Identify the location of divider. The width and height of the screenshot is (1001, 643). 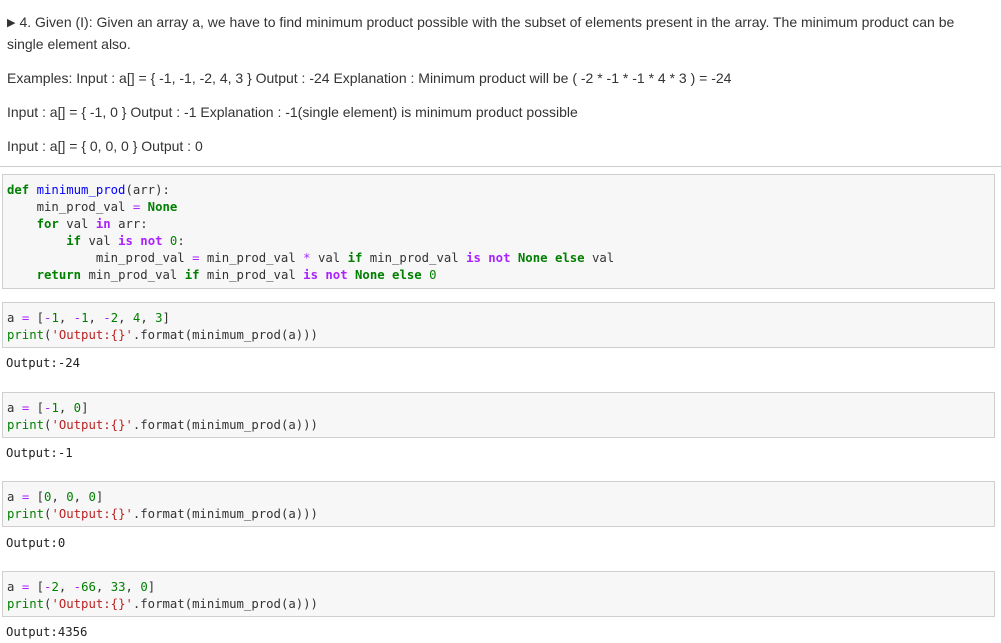
(500, 166).